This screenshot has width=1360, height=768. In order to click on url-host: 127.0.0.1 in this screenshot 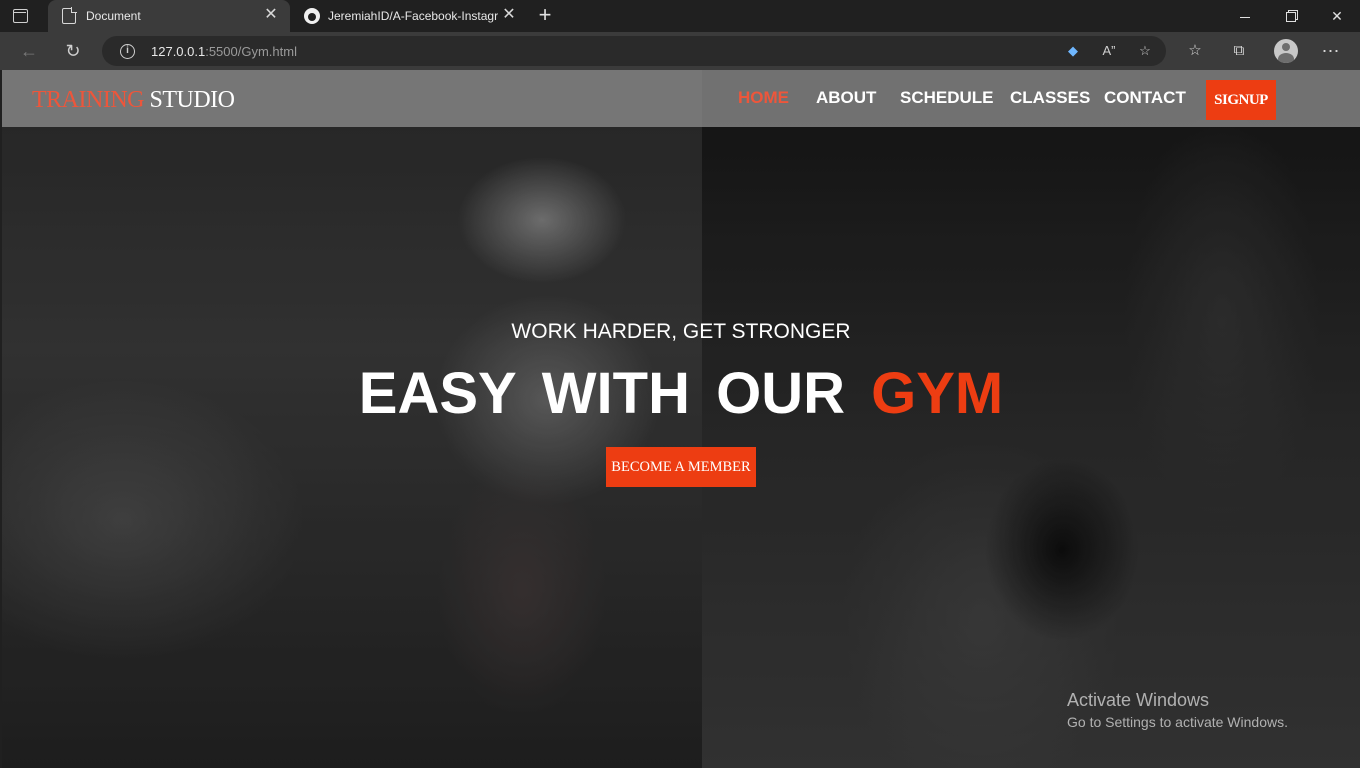, I will do `click(178, 51)`.